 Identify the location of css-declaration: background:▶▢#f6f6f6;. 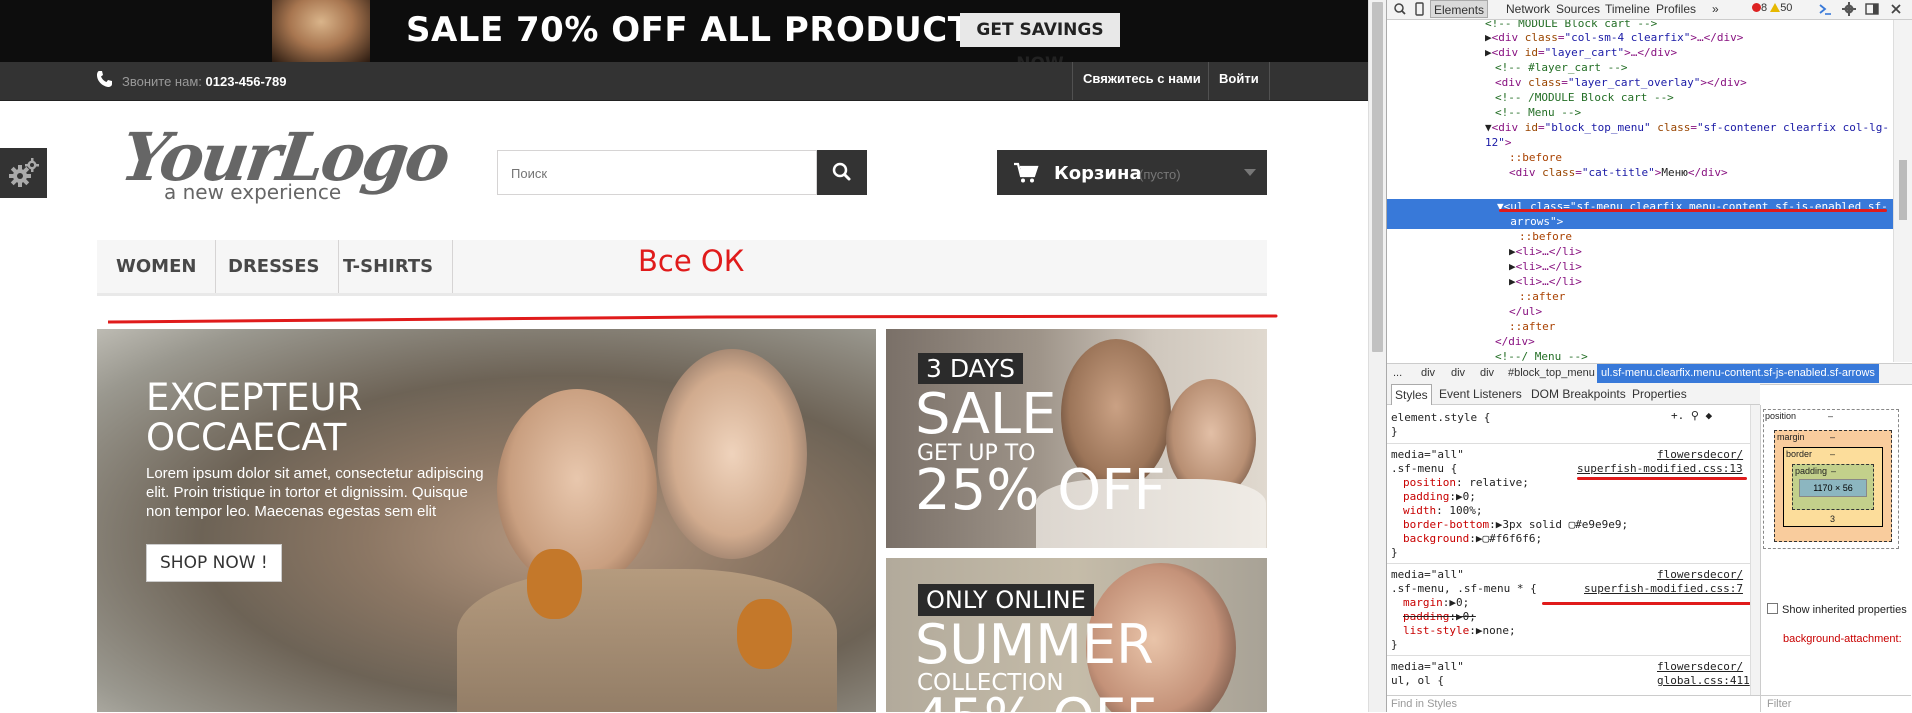
(1472, 539).